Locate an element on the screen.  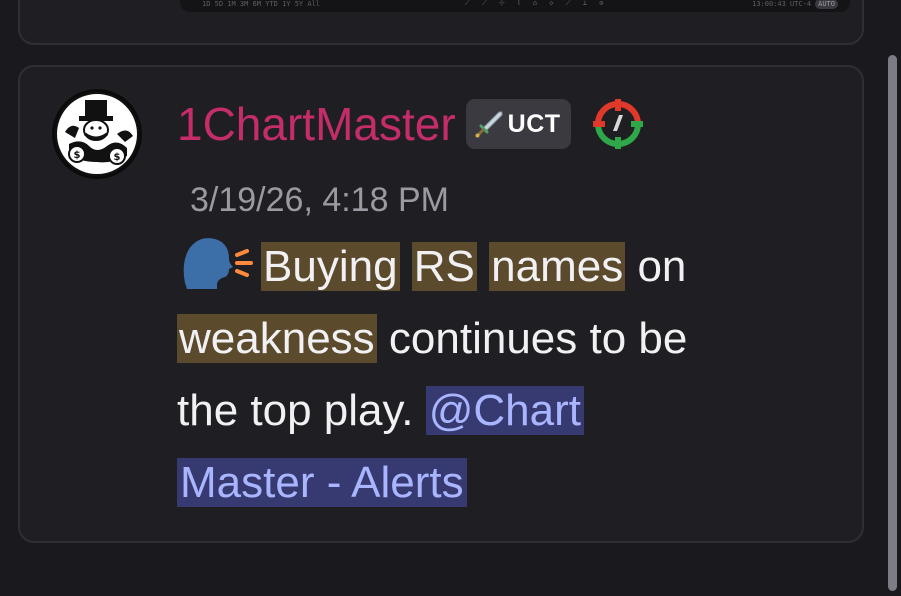
message-line-2: weakness continues to be is located at coordinates (512, 339).